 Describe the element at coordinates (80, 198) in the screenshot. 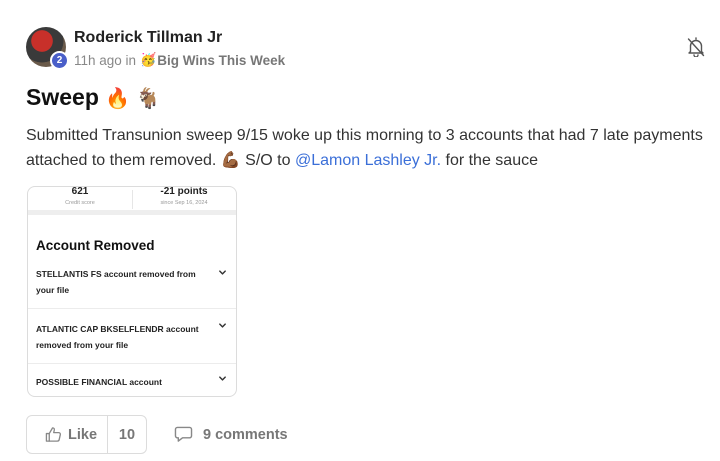

I see `credit-score-cell: 621 Credit score` at that location.